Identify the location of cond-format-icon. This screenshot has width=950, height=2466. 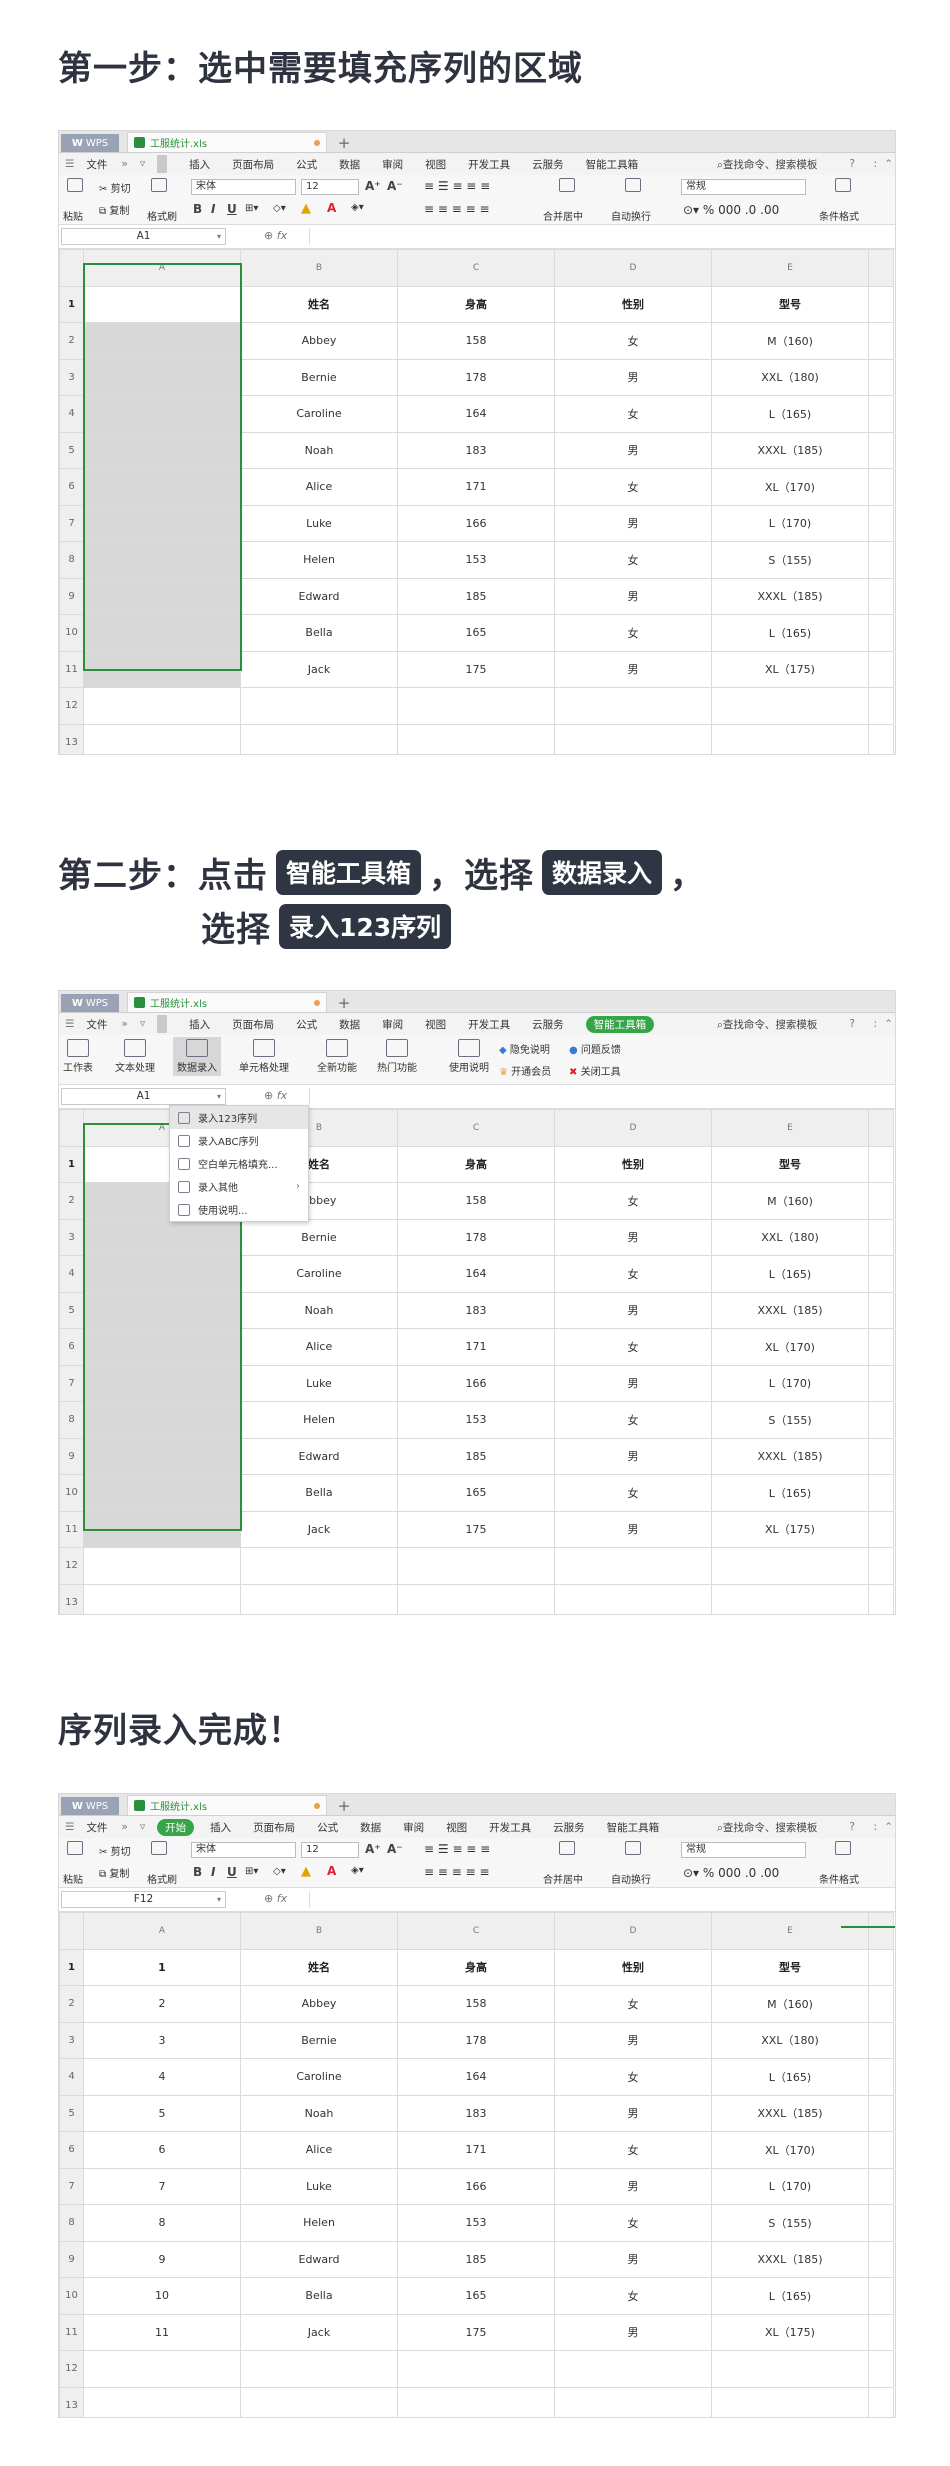
(843, 1848).